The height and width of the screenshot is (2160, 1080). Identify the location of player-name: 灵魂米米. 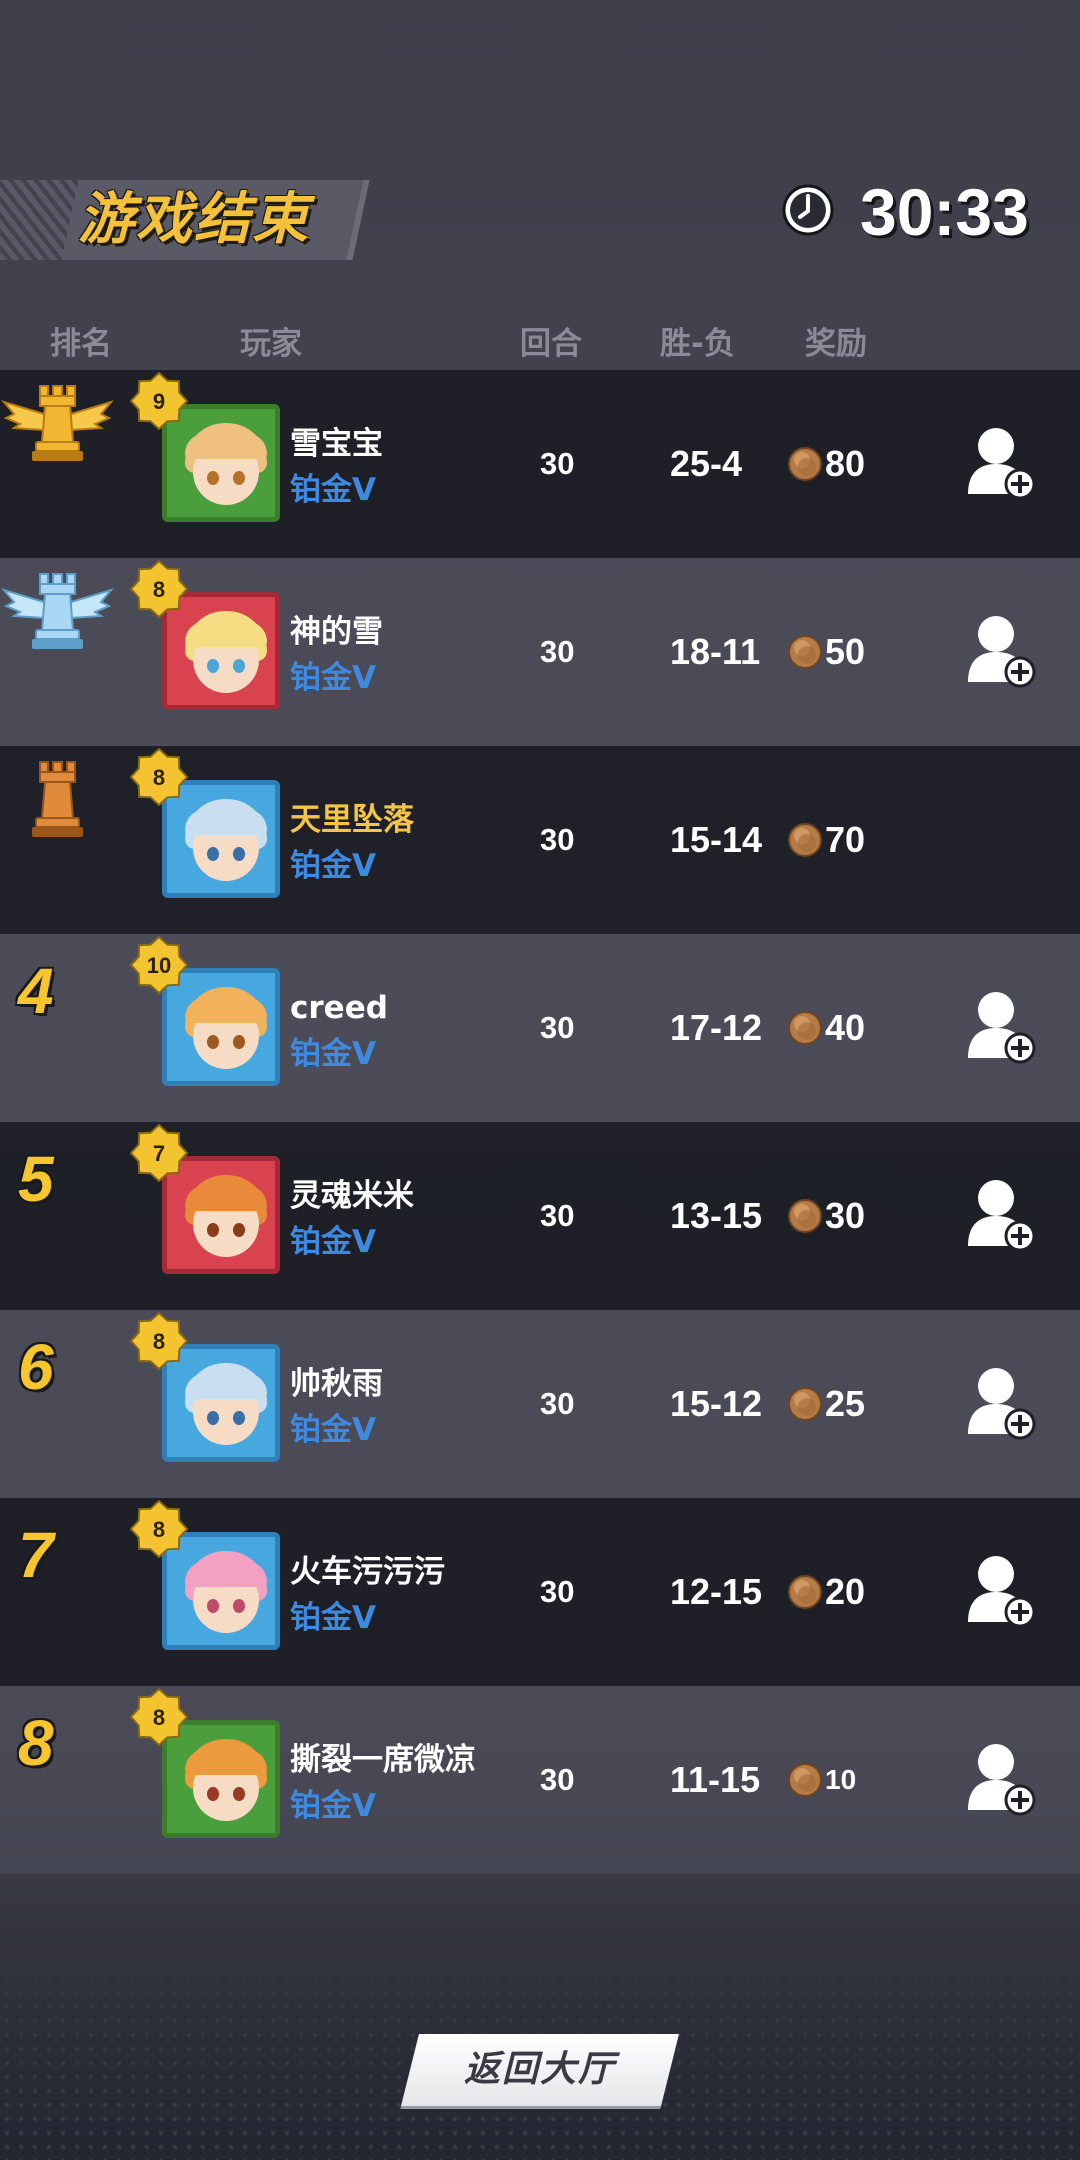
(352, 1196).